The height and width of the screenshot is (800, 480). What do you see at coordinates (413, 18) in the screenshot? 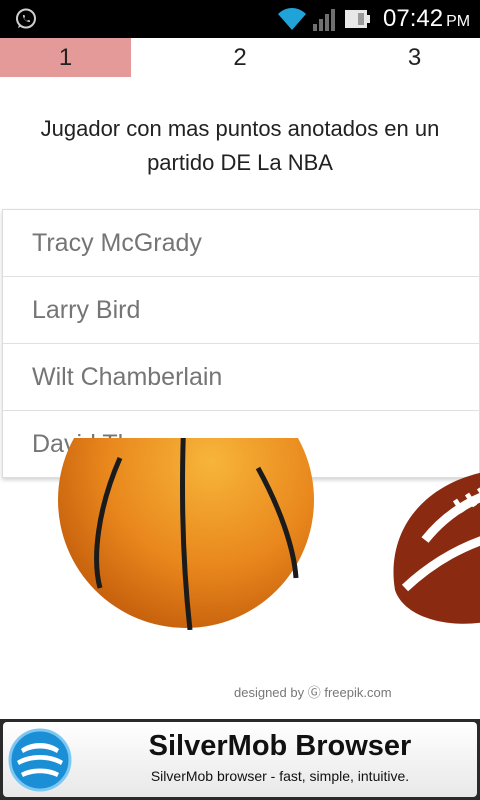
I see `clock-time: 07:42` at bounding box center [413, 18].